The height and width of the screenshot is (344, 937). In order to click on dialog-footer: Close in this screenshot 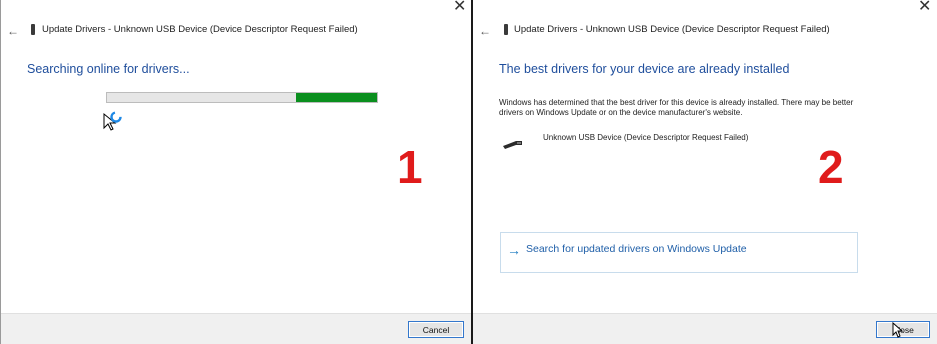, I will do `click(705, 328)`.